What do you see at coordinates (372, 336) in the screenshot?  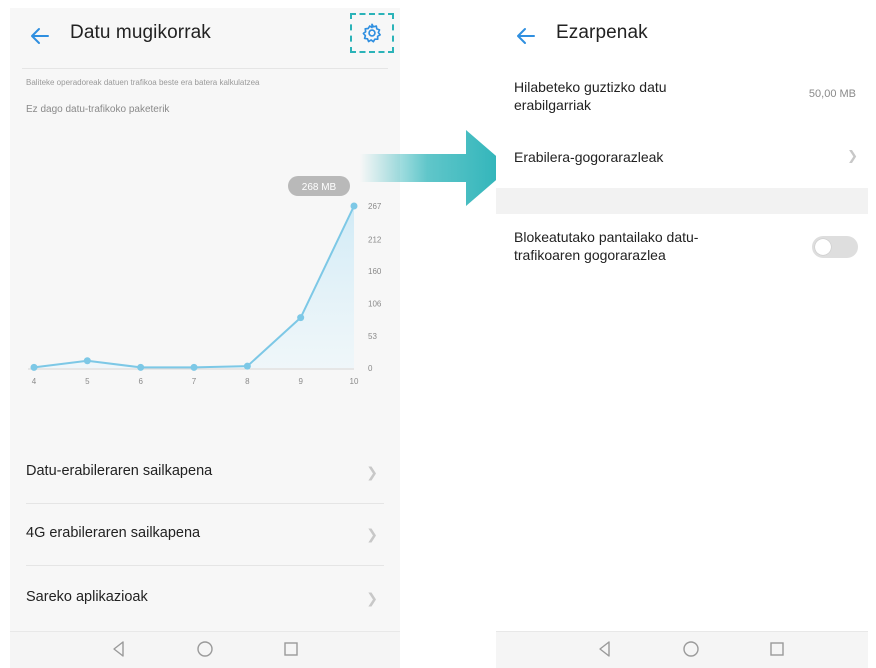 I see `y-tick-label: 53` at bounding box center [372, 336].